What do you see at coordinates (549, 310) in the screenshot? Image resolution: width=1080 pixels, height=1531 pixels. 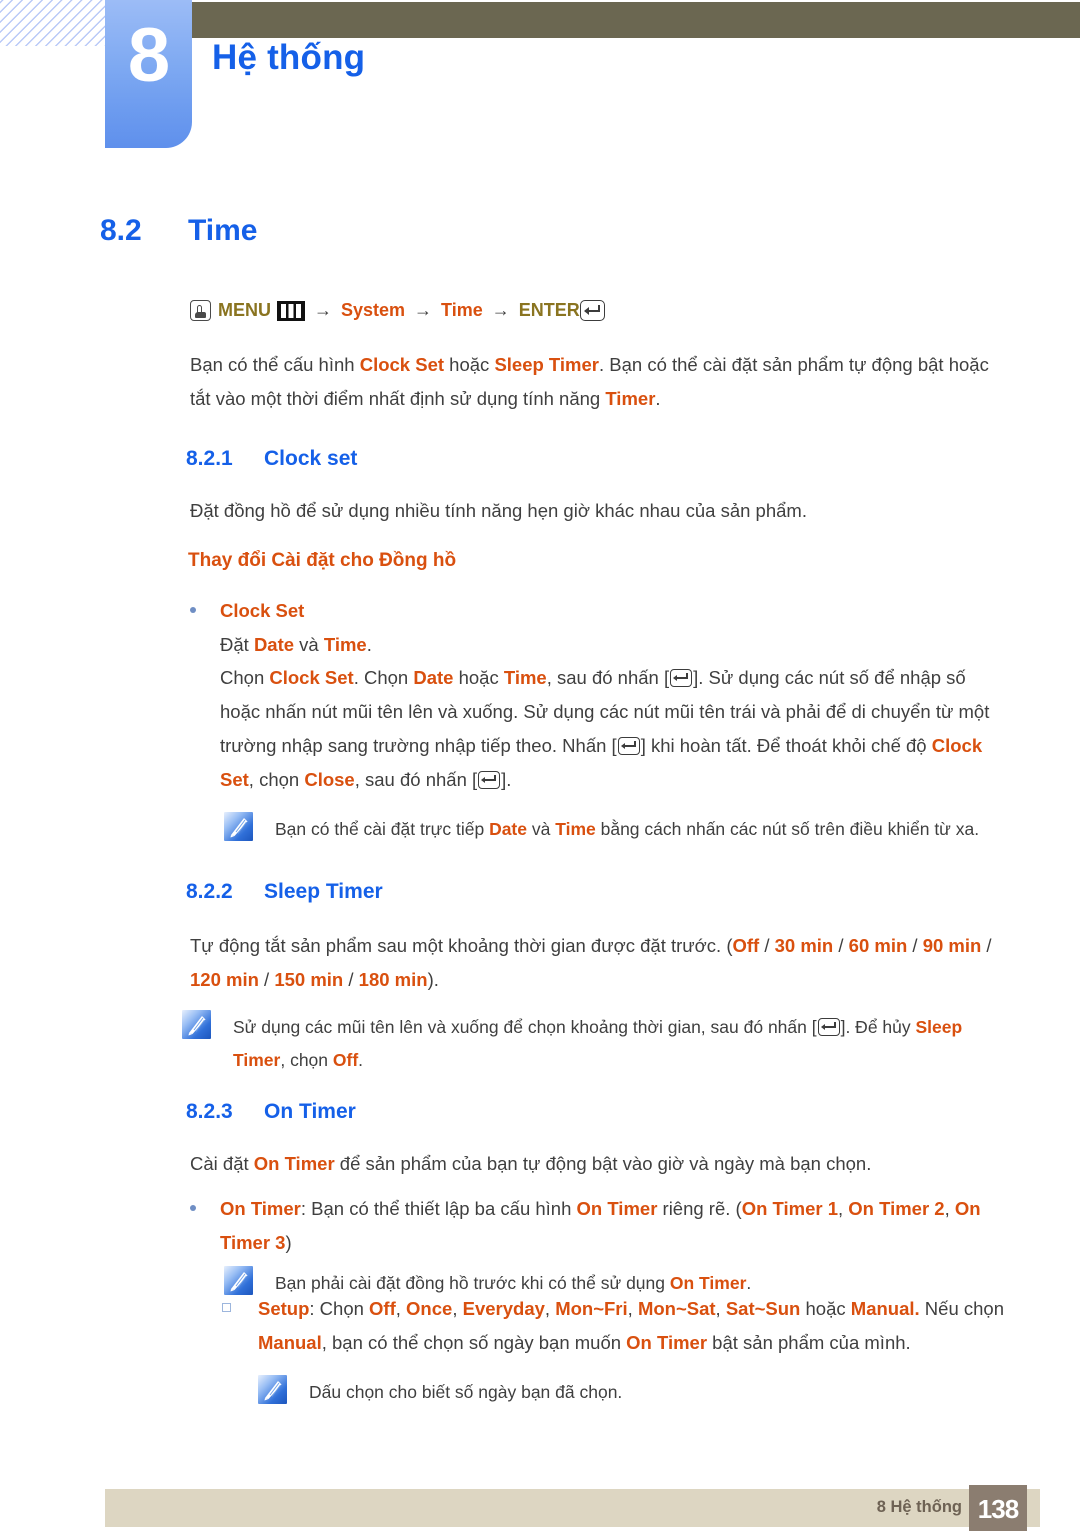 I see `enter-label: ENTER` at bounding box center [549, 310].